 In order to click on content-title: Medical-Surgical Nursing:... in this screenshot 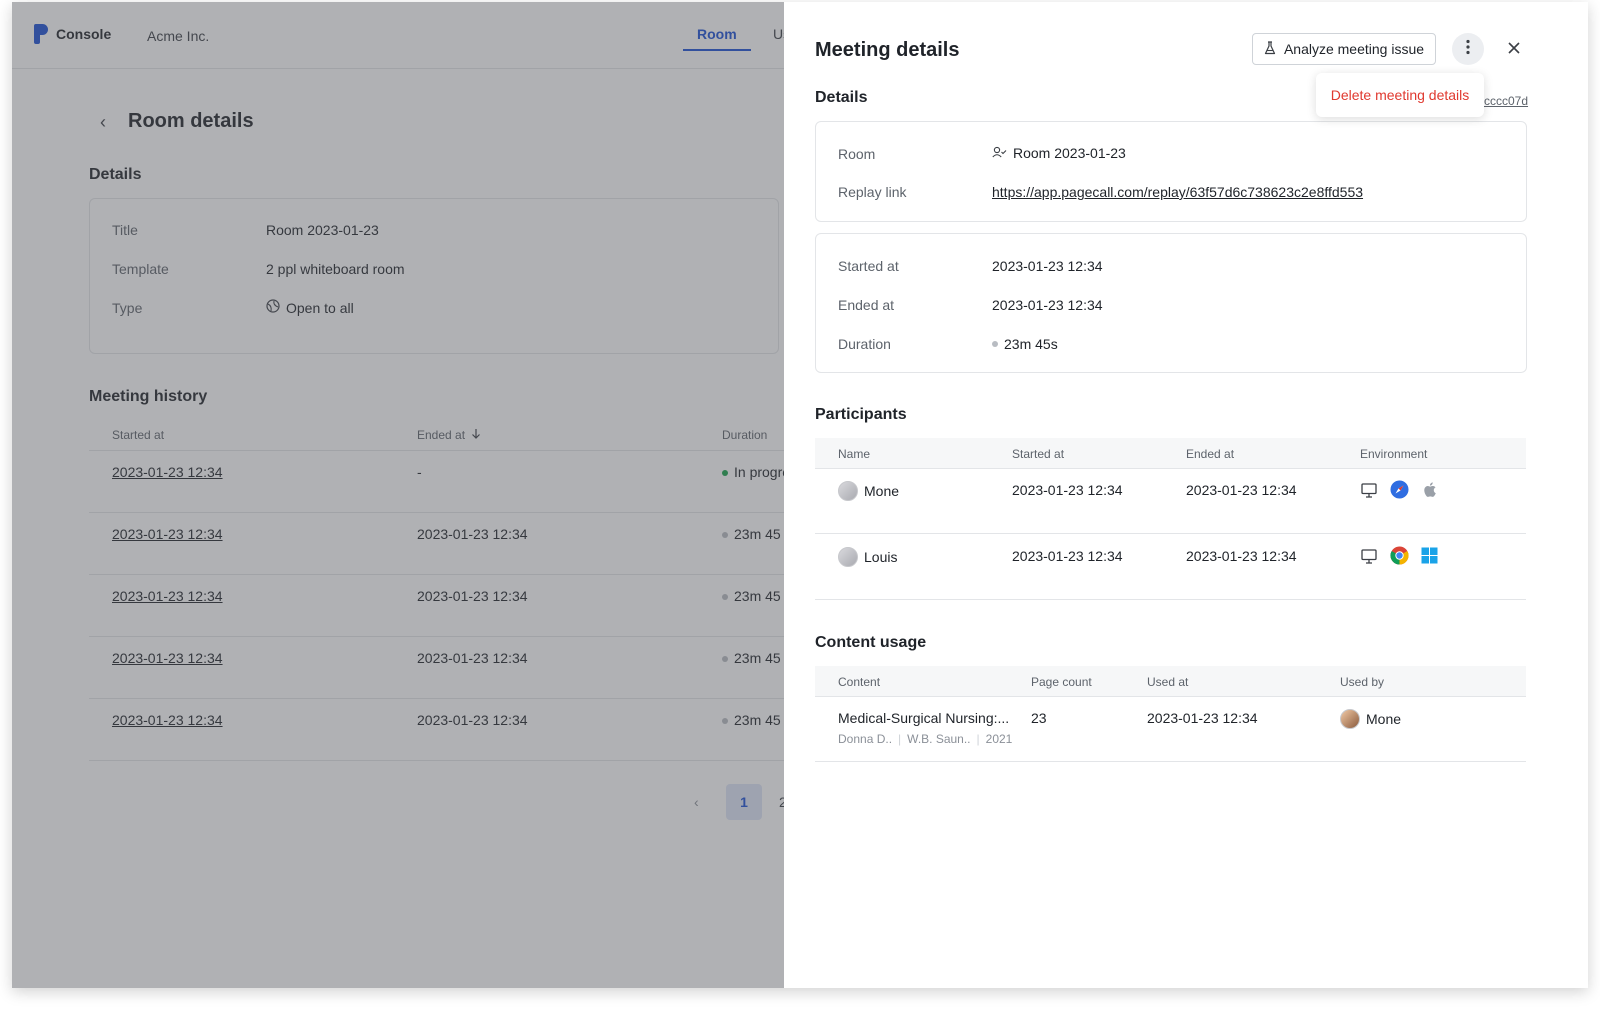, I will do `click(923, 718)`.